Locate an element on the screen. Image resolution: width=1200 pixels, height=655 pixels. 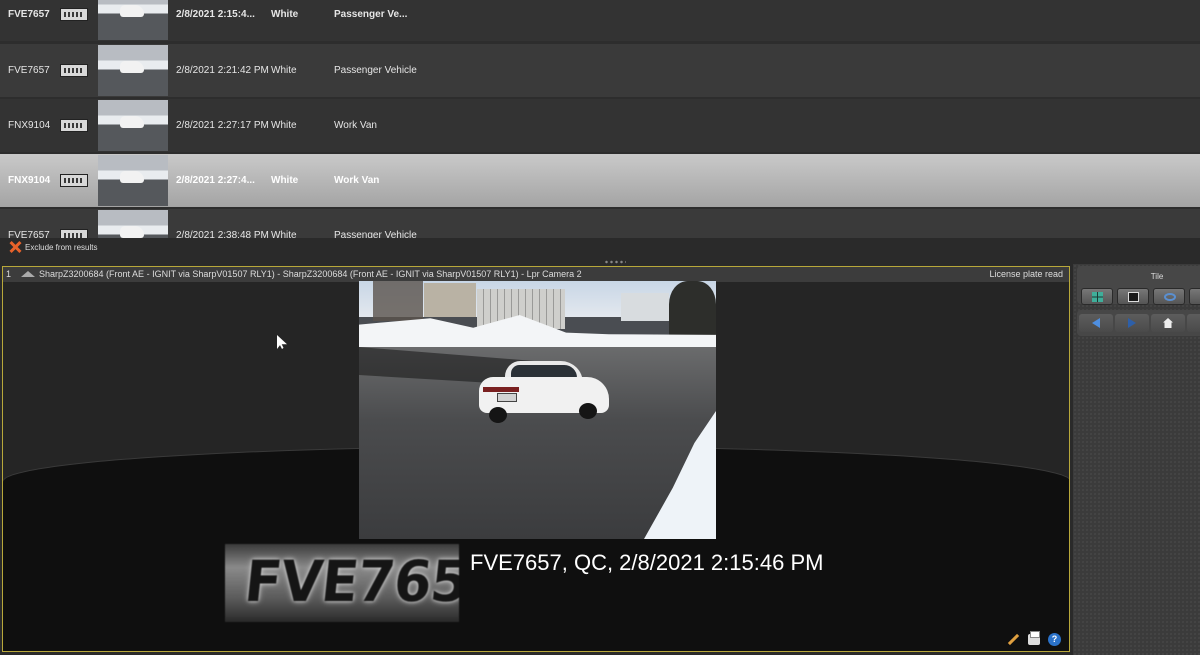
read-time: 2/8/2021 2:27:17 PM is located at coordinates (222, 125).